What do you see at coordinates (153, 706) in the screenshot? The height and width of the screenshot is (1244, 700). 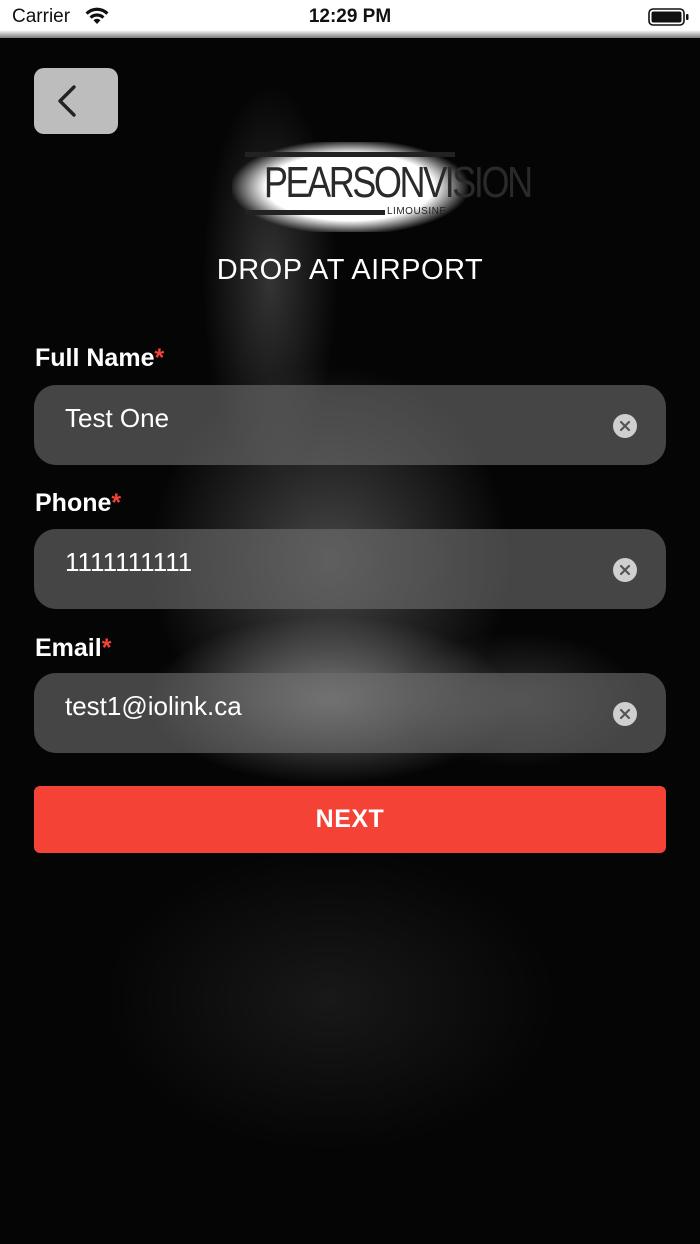 I see `email-value: test1@iolink.ca` at bounding box center [153, 706].